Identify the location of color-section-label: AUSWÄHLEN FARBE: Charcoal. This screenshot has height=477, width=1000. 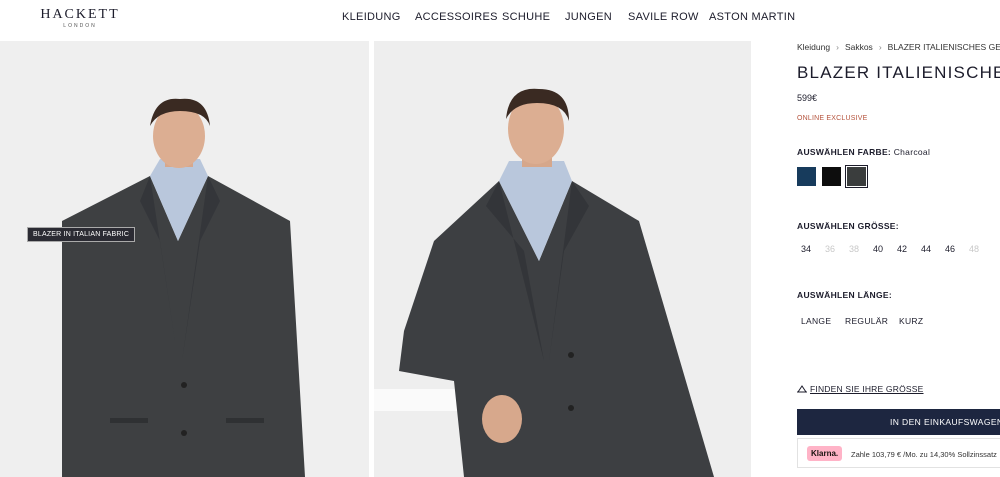
(863, 152).